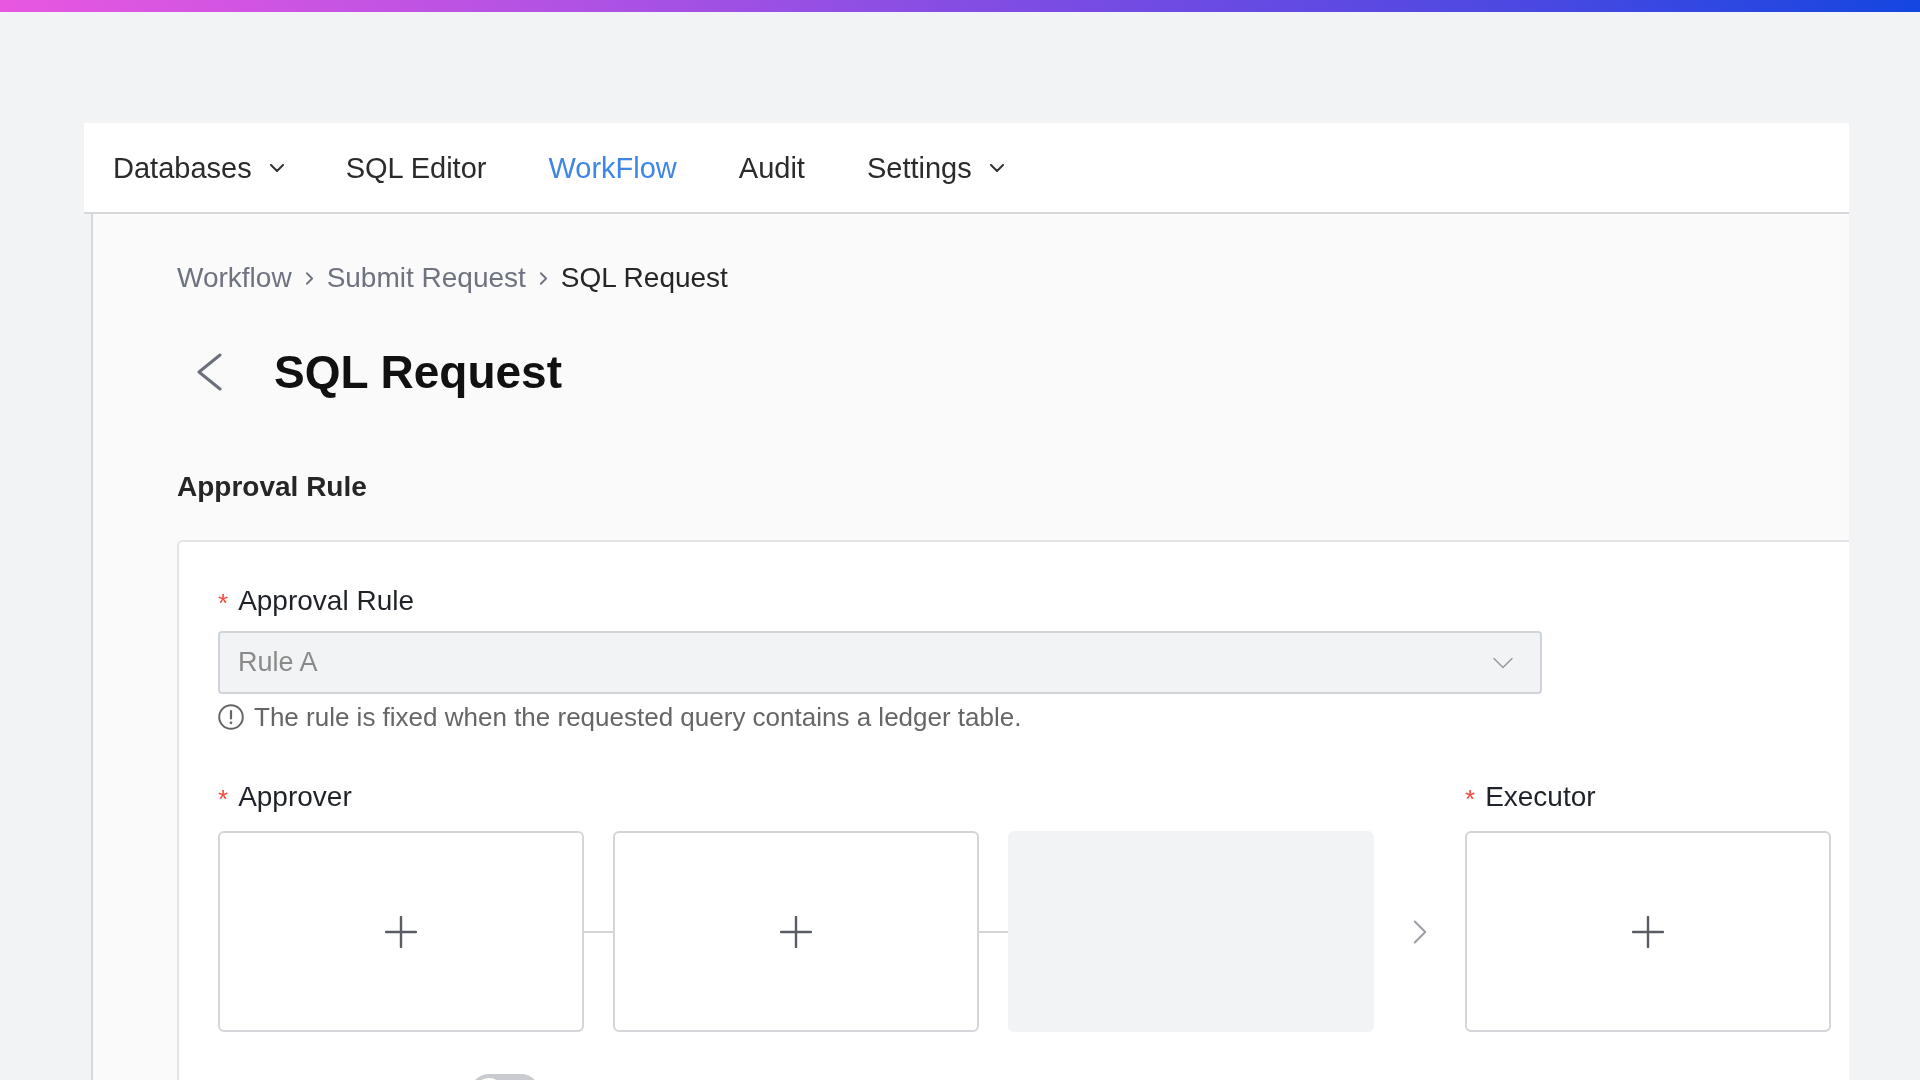 This screenshot has width=1920, height=1080. What do you see at coordinates (426, 278) in the screenshot?
I see `breadcrumb-link: Submit Request` at bounding box center [426, 278].